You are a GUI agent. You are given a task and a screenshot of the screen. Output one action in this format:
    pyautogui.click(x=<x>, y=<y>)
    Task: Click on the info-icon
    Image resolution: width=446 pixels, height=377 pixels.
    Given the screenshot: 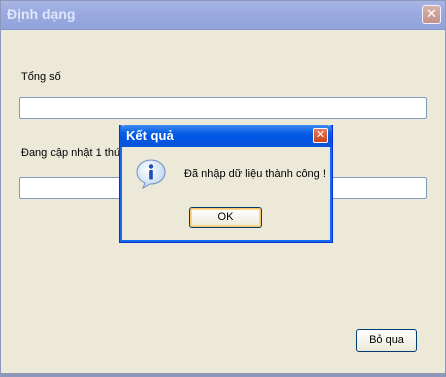 What is the action you would take?
    pyautogui.click(x=151, y=174)
    